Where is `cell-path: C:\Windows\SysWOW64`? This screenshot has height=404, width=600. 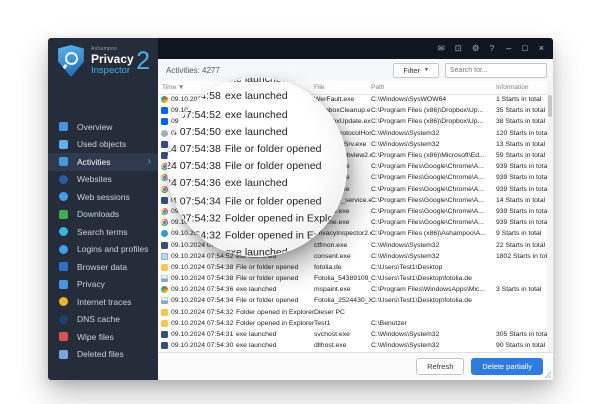 cell-path: C:\Windows\SysWOW64 is located at coordinates (409, 100).